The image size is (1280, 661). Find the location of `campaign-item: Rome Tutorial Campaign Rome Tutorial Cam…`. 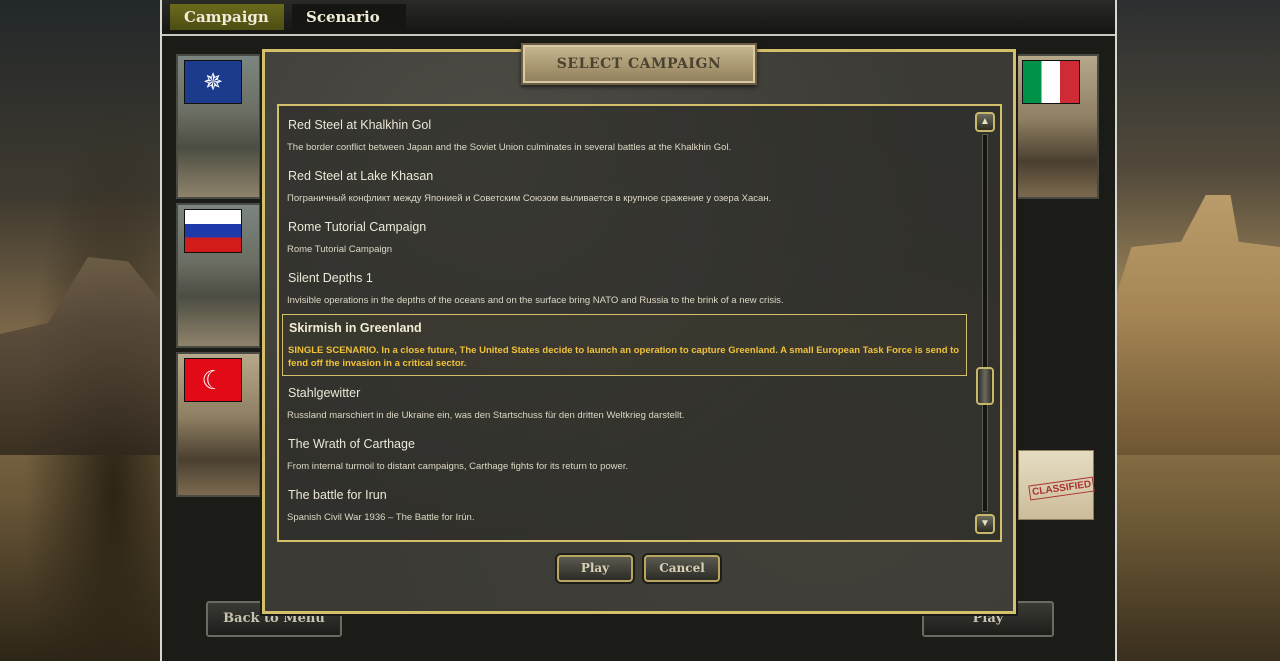

campaign-item: Rome Tutorial Campaign Rome Tutorial Cam… is located at coordinates (624, 238).